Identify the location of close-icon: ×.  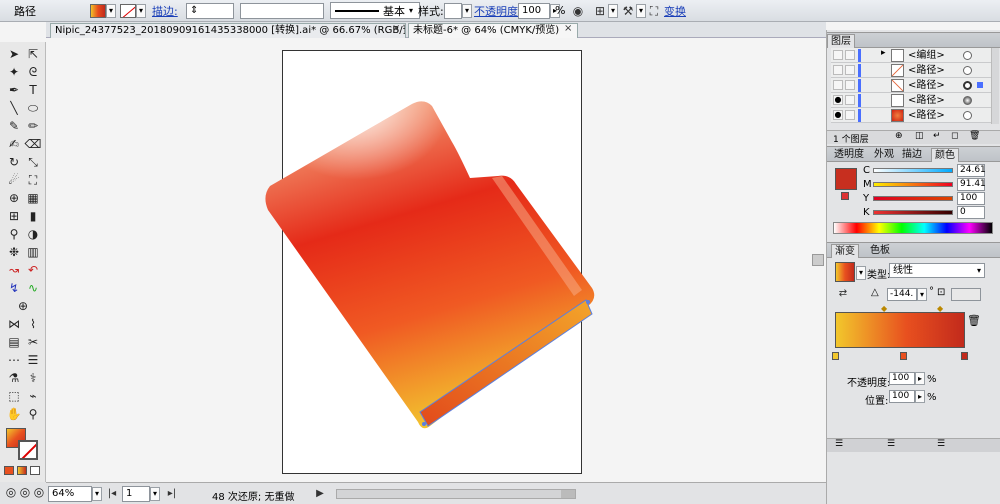
(396, 28).